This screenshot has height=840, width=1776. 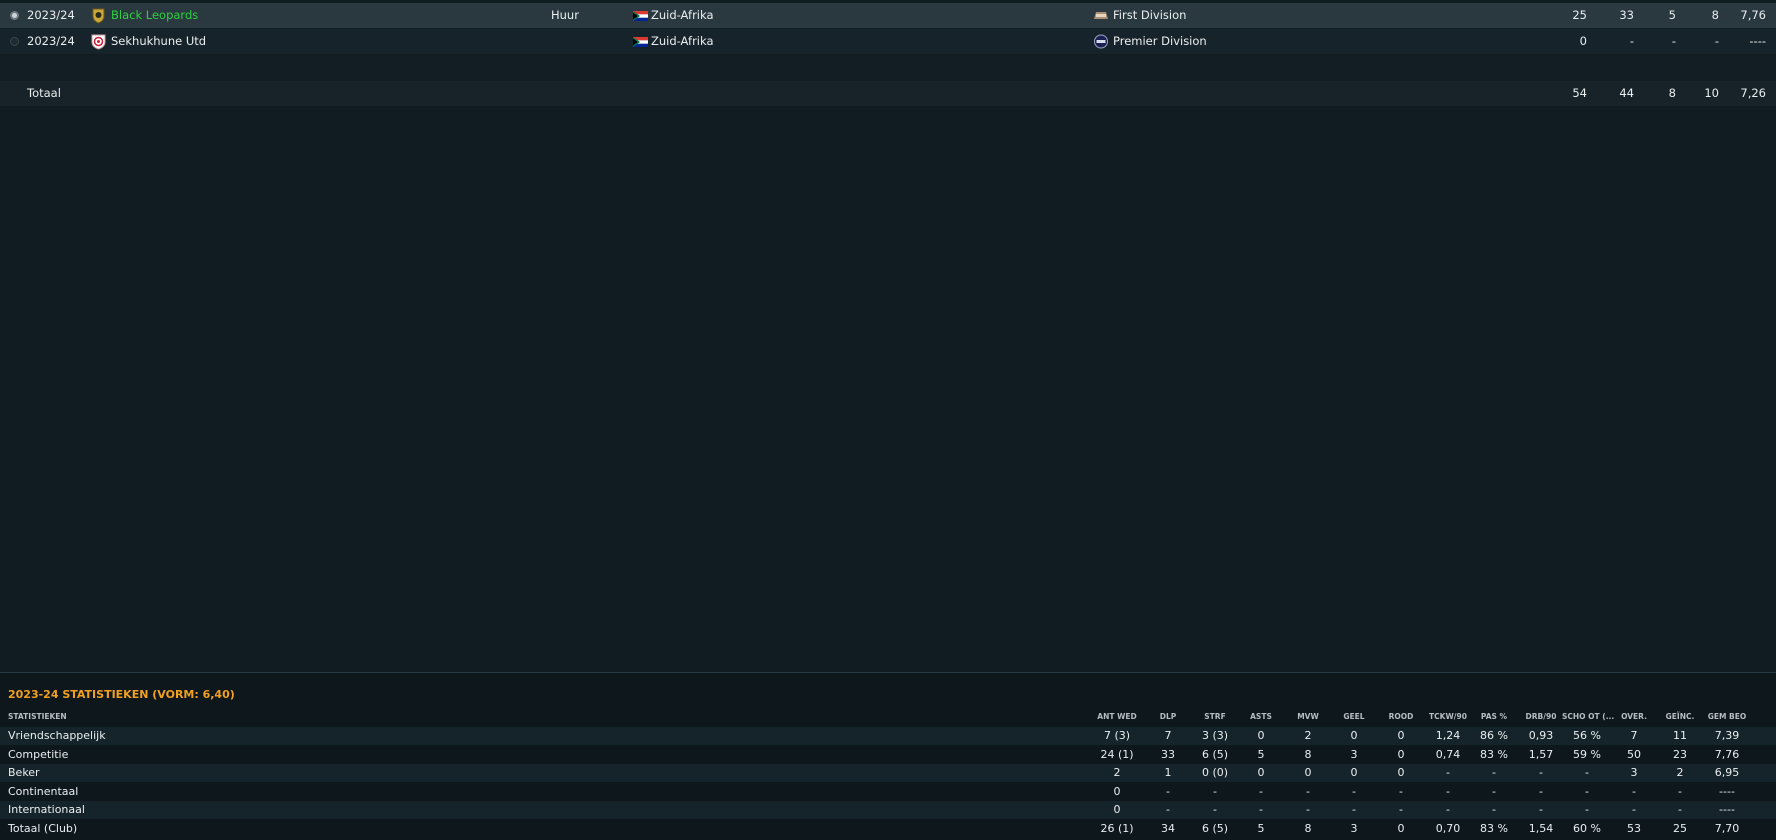 I want to click on stats-cell: 23, so click(x=1680, y=754).